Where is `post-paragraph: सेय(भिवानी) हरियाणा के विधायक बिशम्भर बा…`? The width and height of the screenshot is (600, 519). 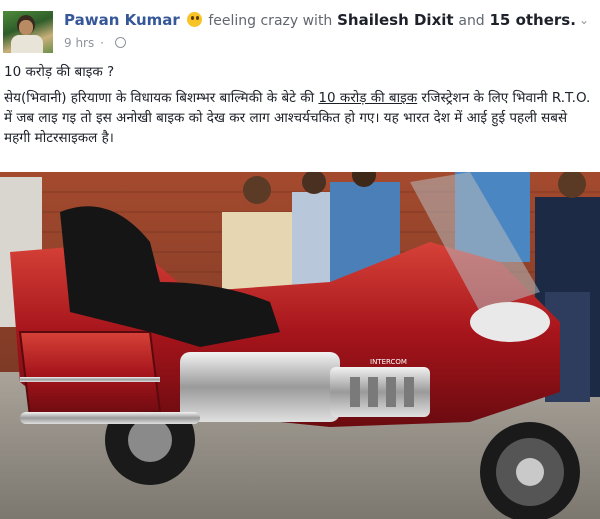
post-paragraph: सेय(भिवानी) हरियाणा के विधायक बिशम्भर बा… is located at coordinates (299, 118).